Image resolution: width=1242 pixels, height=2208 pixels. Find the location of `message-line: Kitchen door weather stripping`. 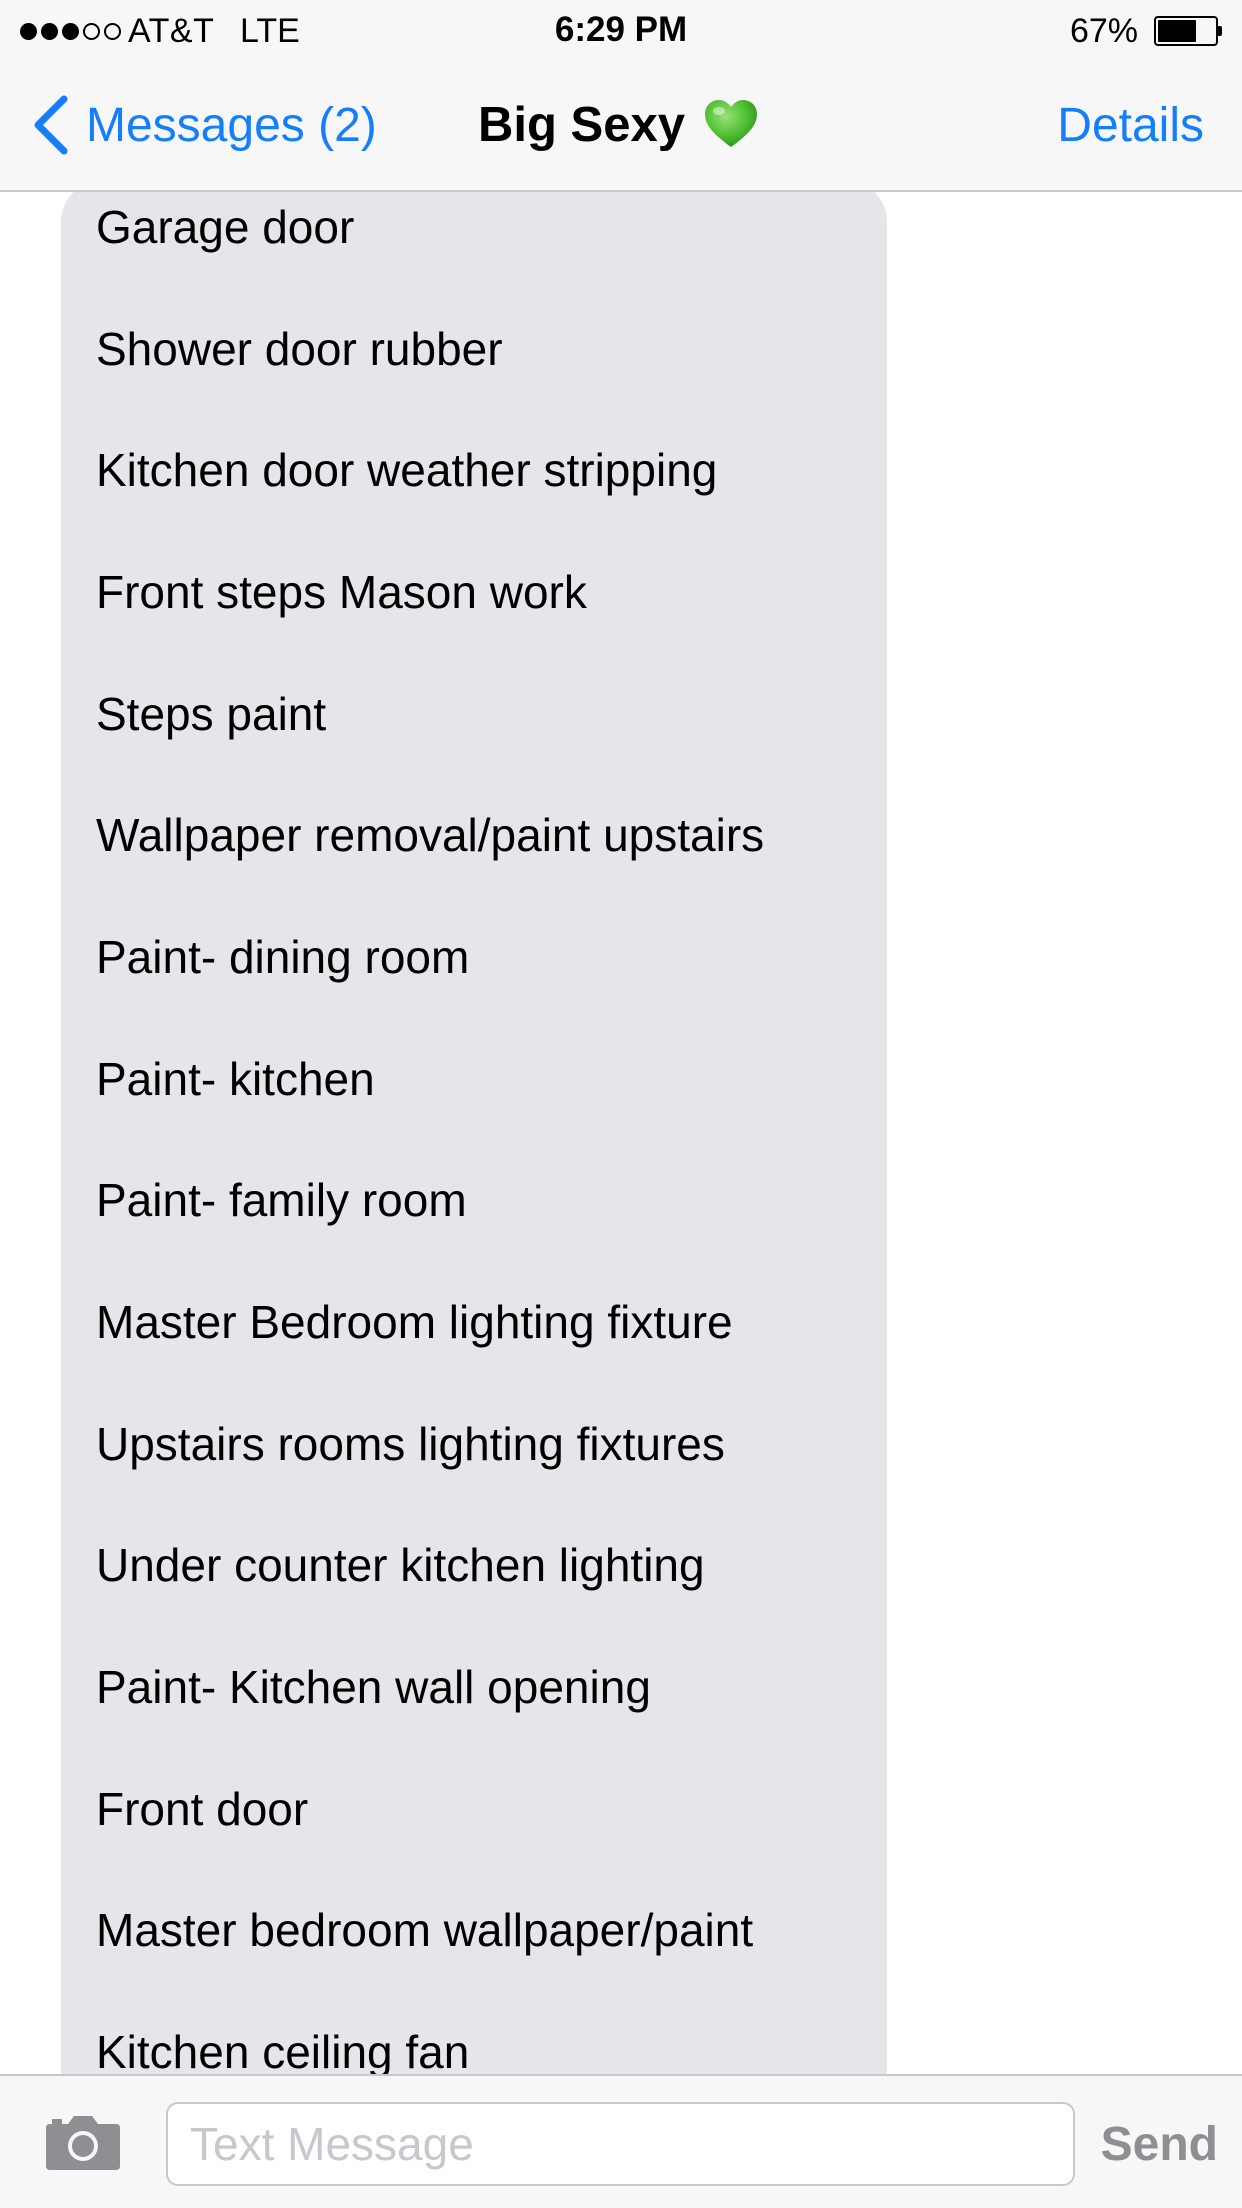

message-line: Kitchen door weather stripping is located at coordinates (407, 470).